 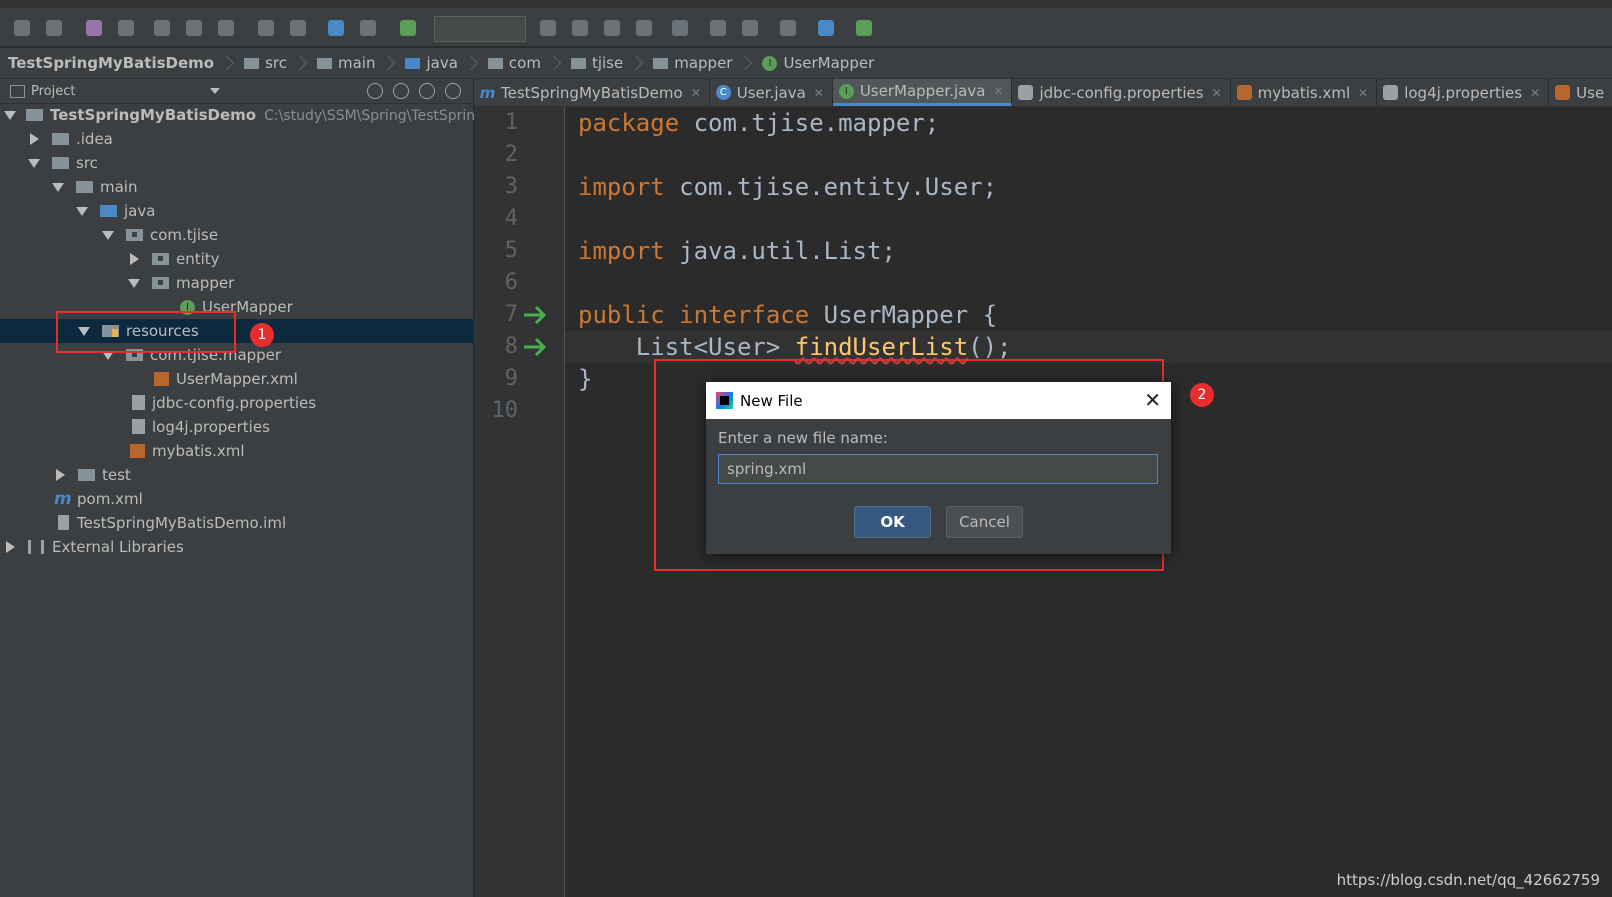 I want to click on tree-item-idea: .idea, so click(x=236, y=139).